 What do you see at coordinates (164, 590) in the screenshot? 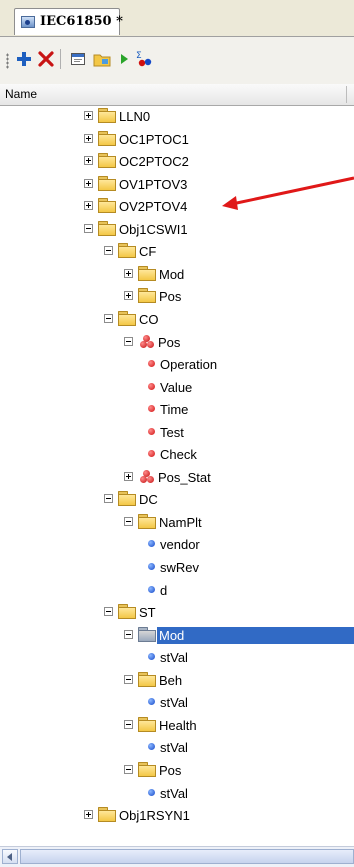
I see `tree-node-label: d` at bounding box center [164, 590].